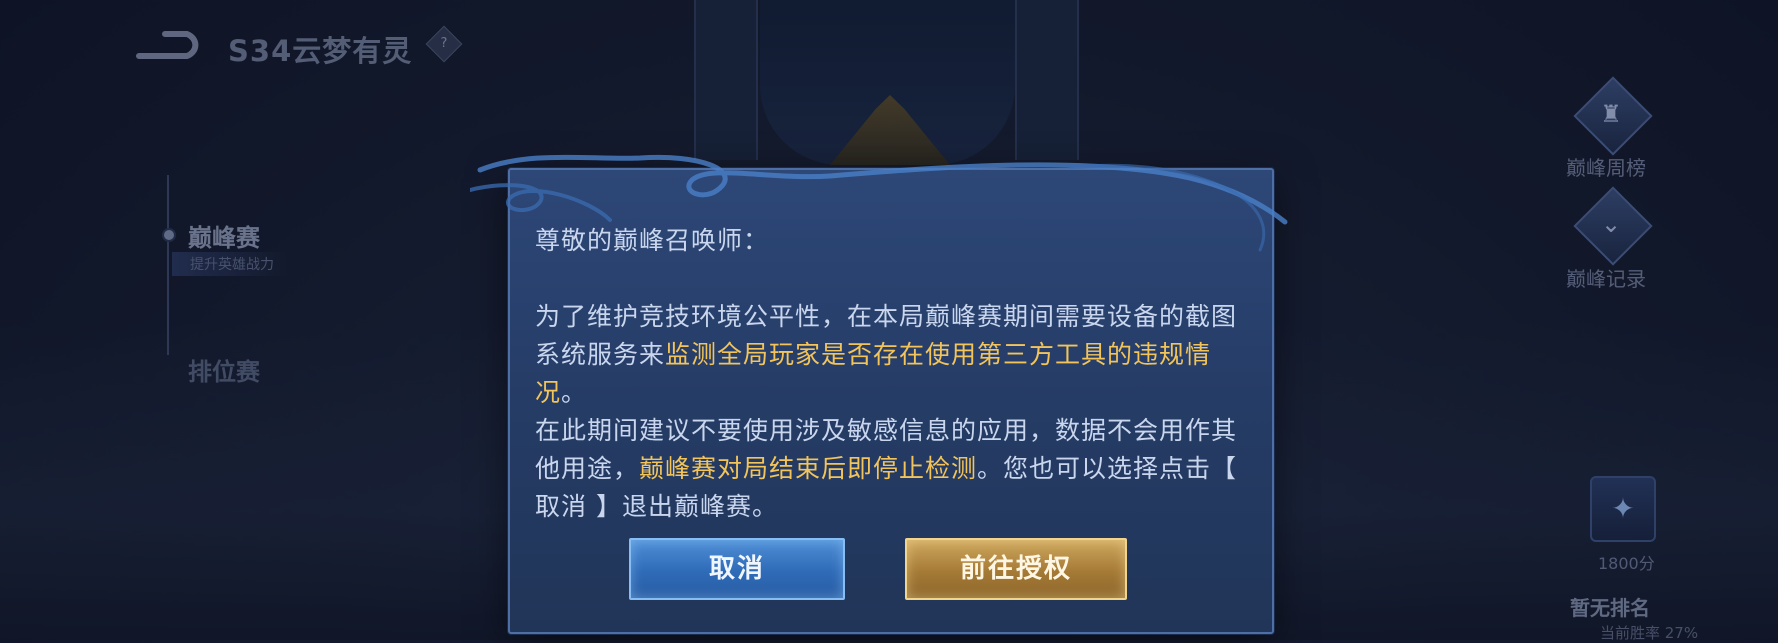  I want to click on paragraph-1-end: 。, so click(574, 392).